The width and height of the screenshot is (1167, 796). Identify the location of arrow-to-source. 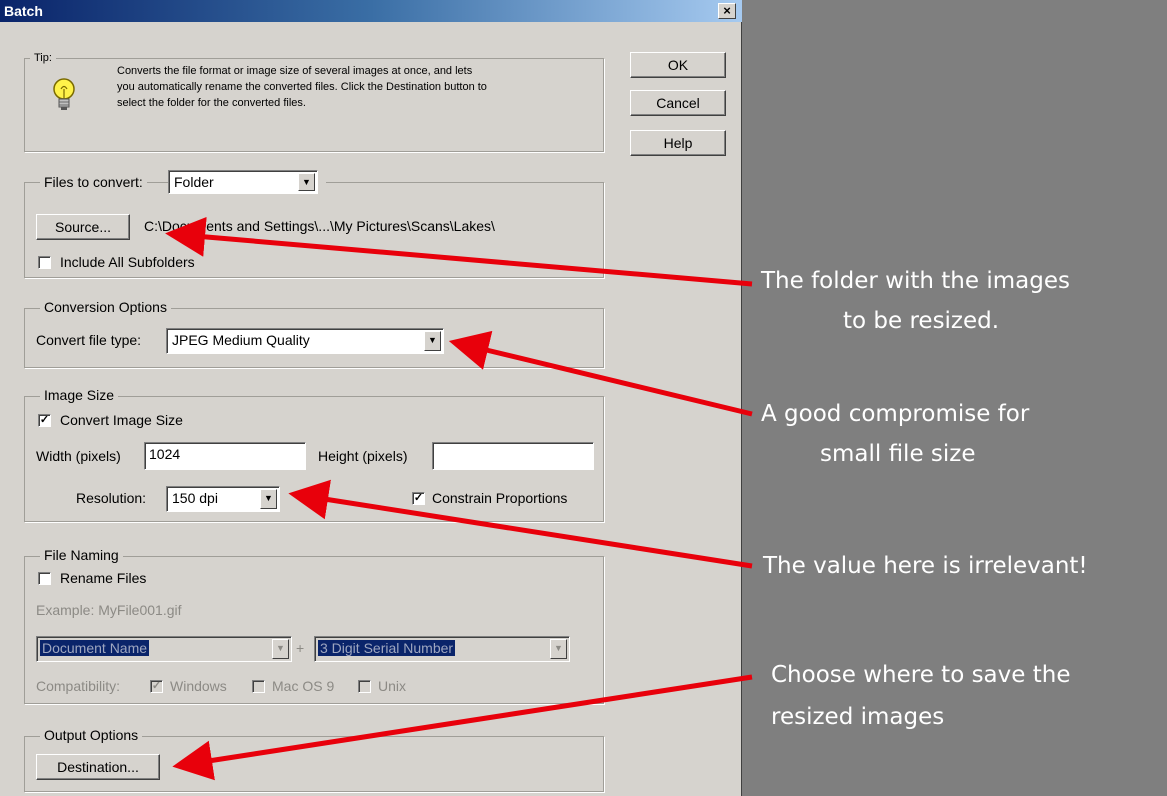
(459, 251).